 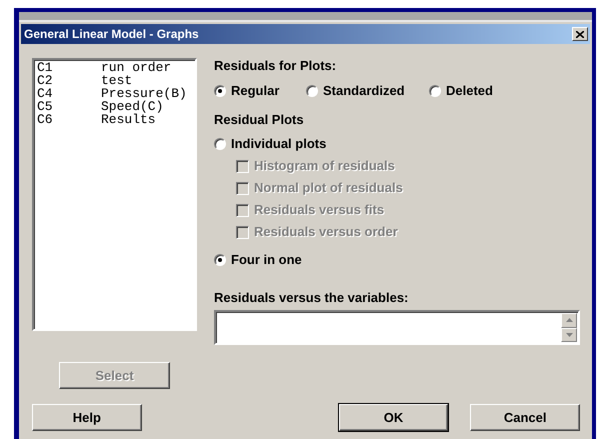 I want to click on field-label: Residuals versus the variables:, so click(x=312, y=298).